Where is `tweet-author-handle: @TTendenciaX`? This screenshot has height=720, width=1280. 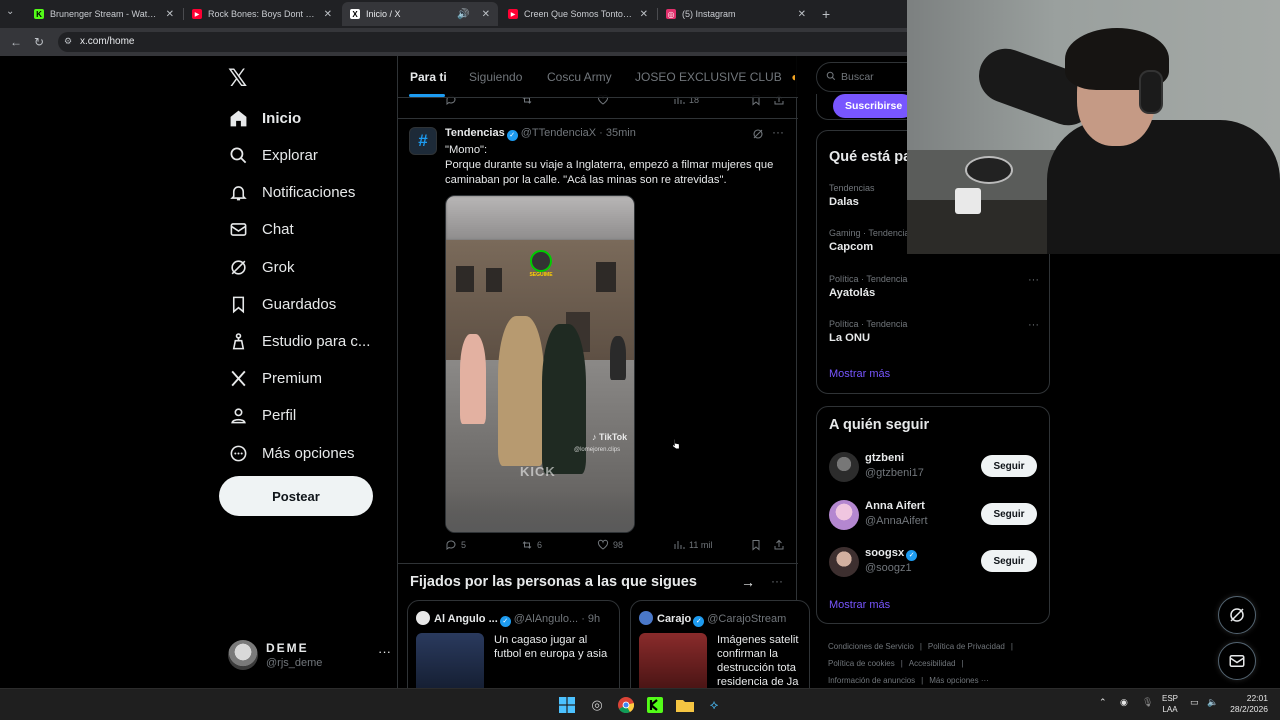 tweet-author-handle: @TTendenciaX is located at coordinates (558, 133).